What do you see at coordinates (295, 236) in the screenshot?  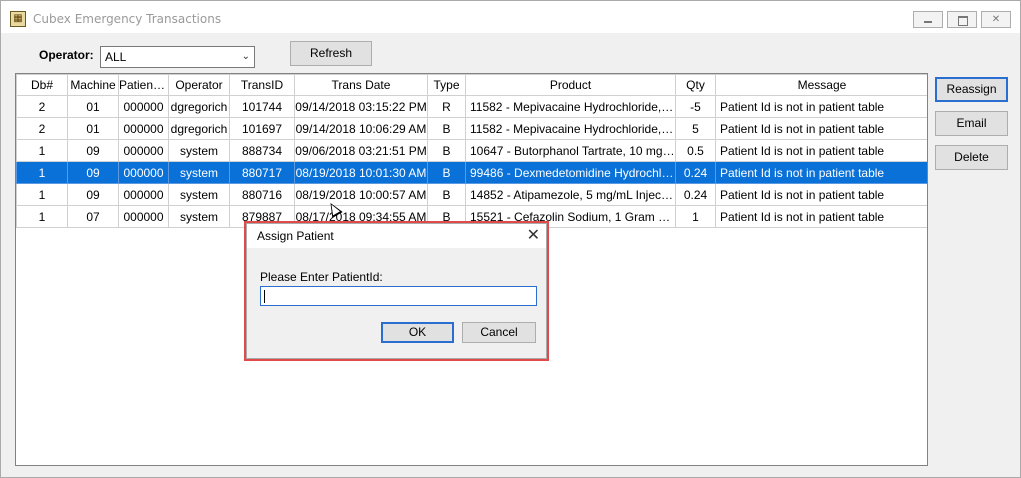 I see `dialog-title: Assign Patient` at bounding box center [295, 236].